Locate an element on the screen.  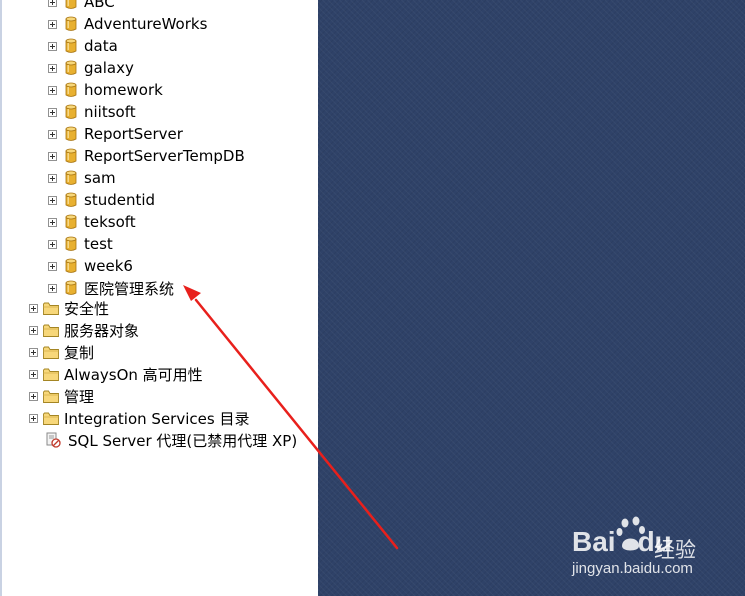
tree-node-database: niitsoft is located at coordinates (92, 112).